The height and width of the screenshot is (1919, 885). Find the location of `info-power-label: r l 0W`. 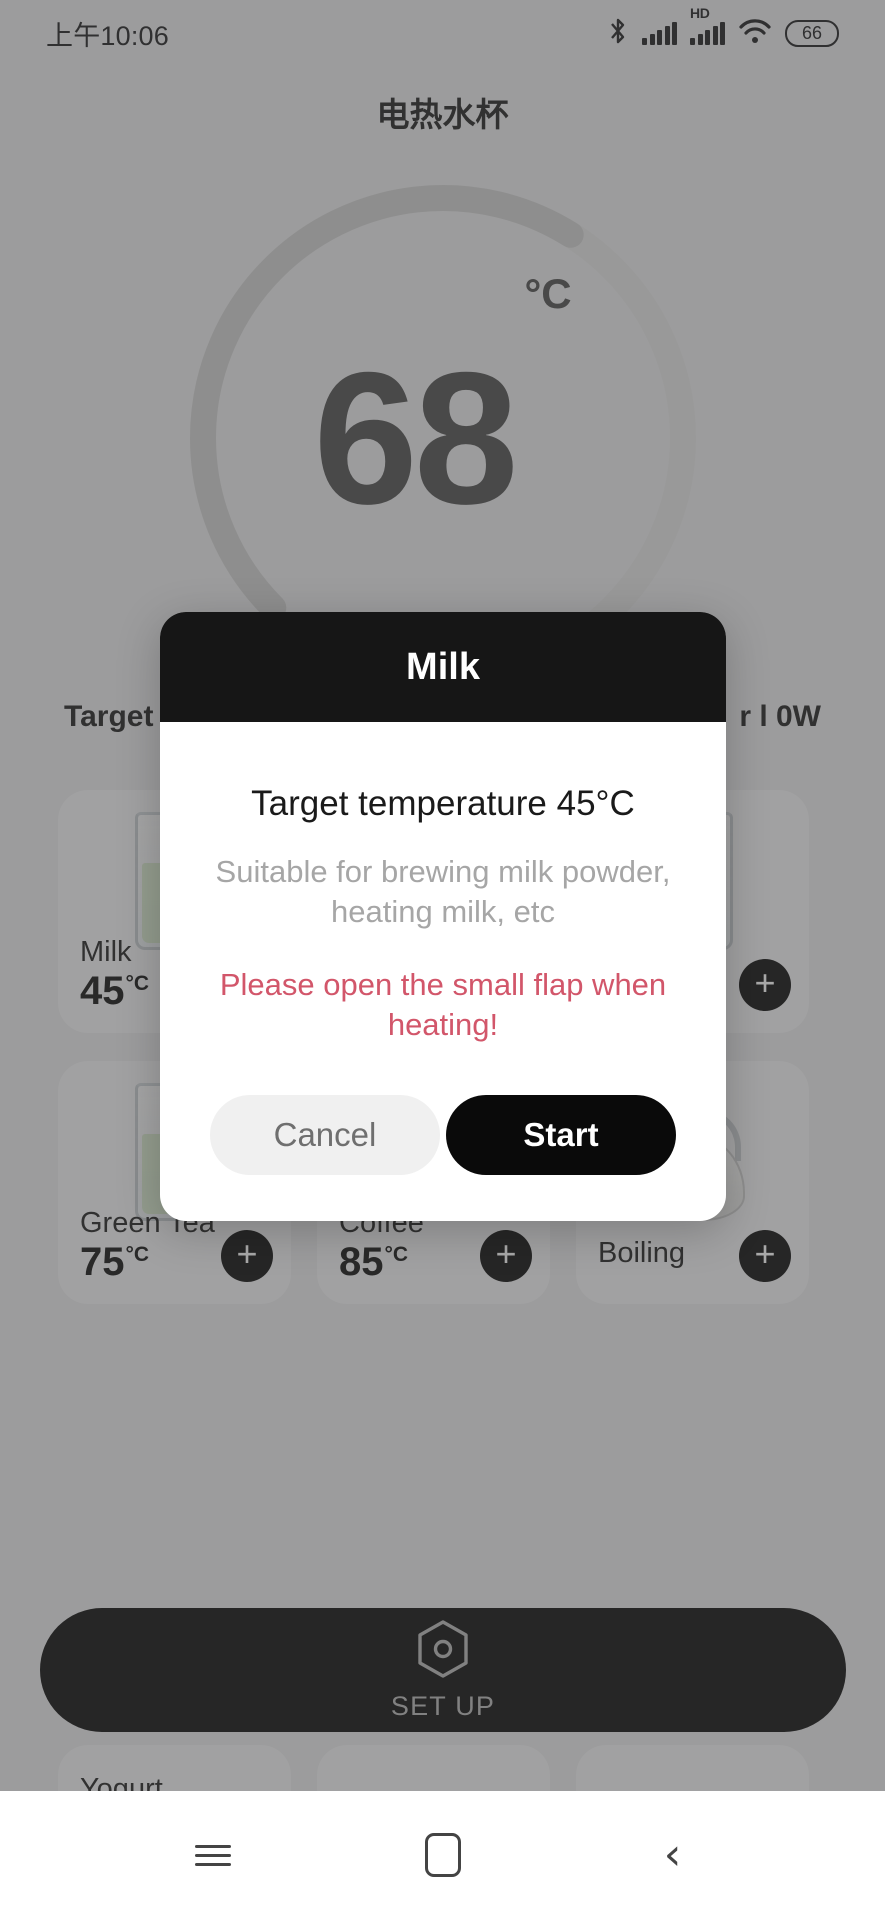

info-power-label: r l 0W is located at coordinates (780, 716).